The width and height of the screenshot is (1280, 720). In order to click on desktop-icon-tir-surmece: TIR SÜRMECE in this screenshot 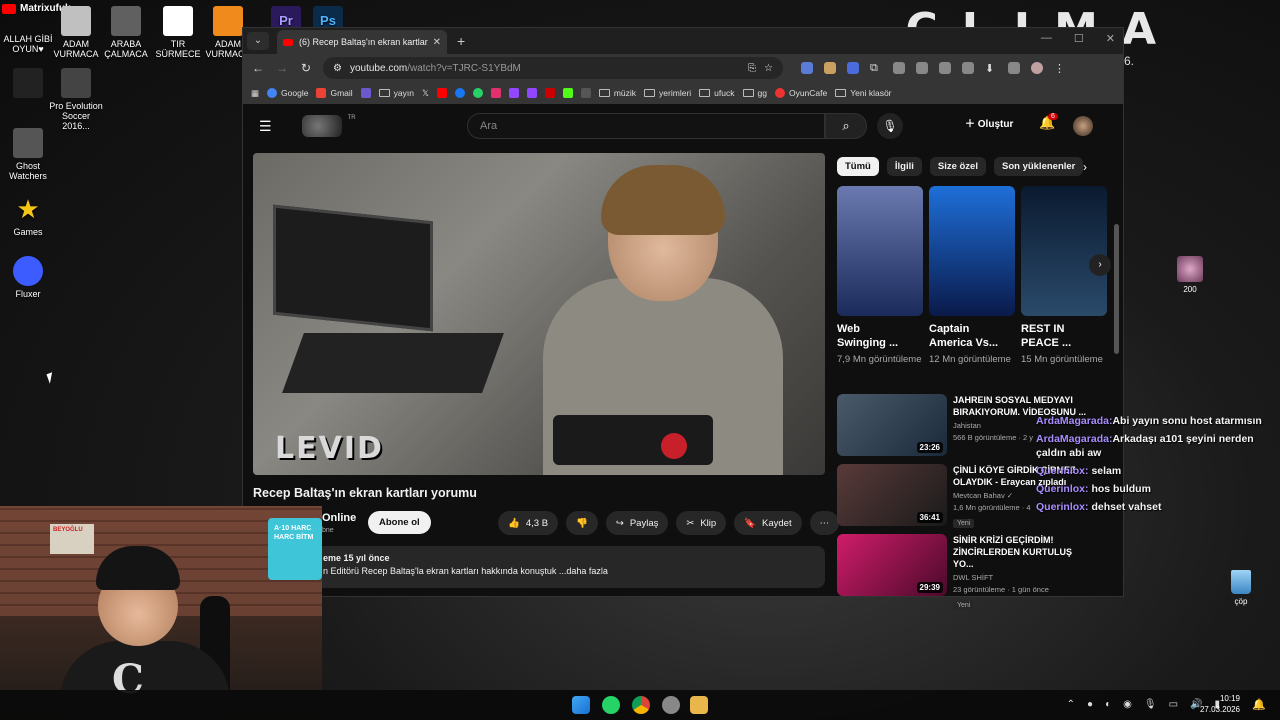, I will do `click(178, 32)`.